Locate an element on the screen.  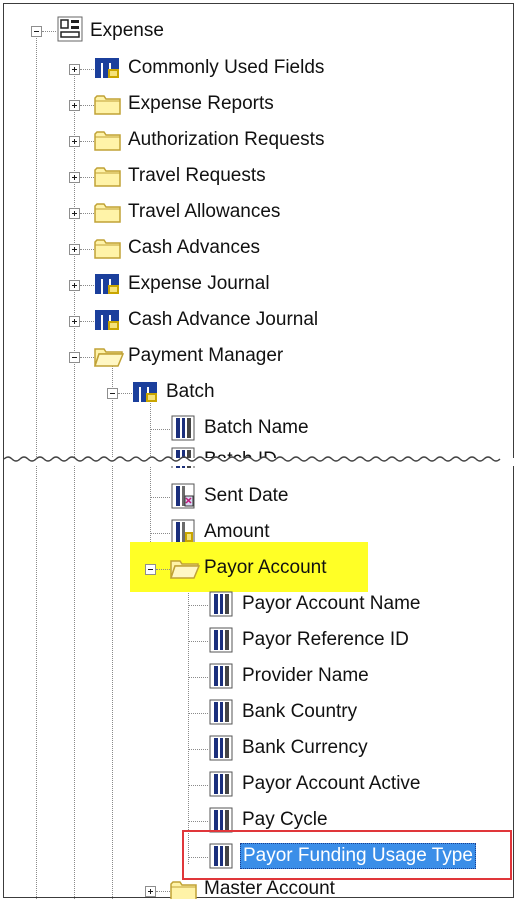
tree-node-payor-account-name: Payor Account Name is located at coordinates (254, 605).